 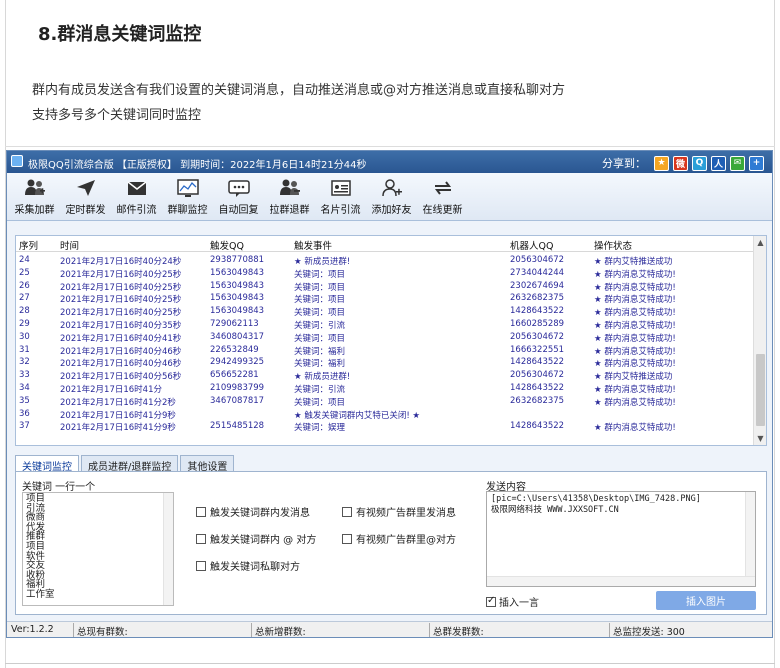 I want to click on insert-image-button: 插入图片, so click(x=706, y=600).